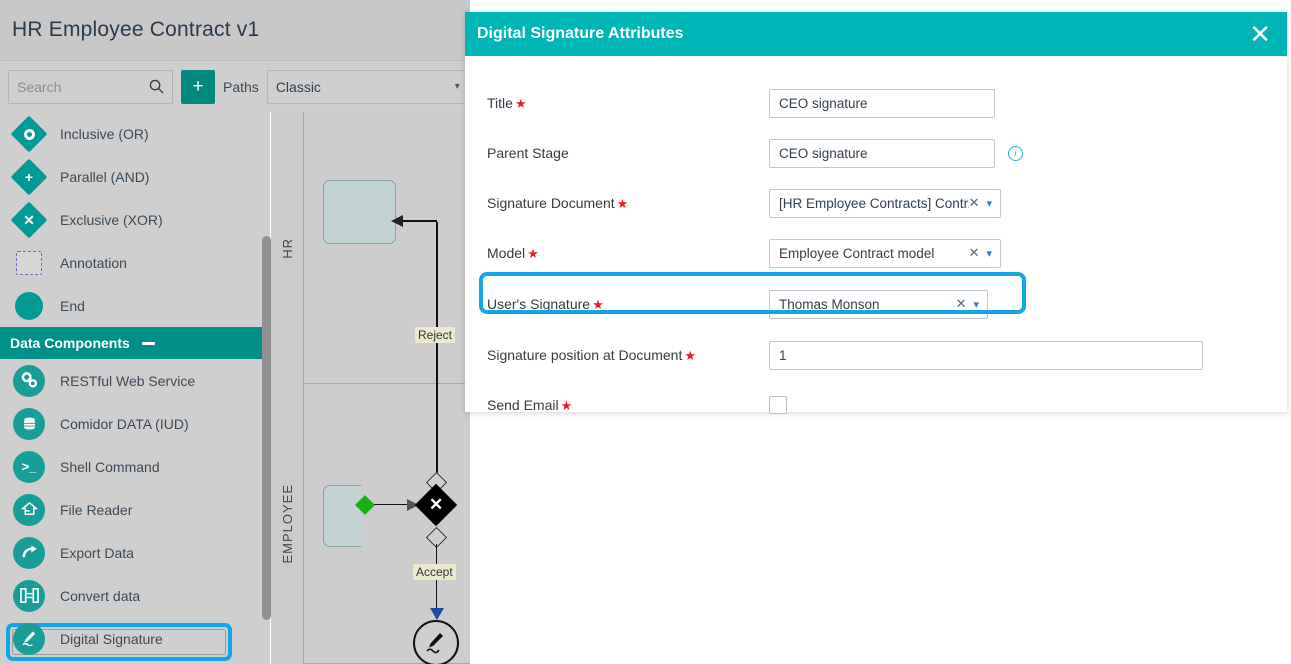 This screenshot has width=1291, height=664. What do you see at coordinates (132, 595) in the screenshot?
I see `palette-item-convert-data: Convert data` at bounding box center [132, 595].